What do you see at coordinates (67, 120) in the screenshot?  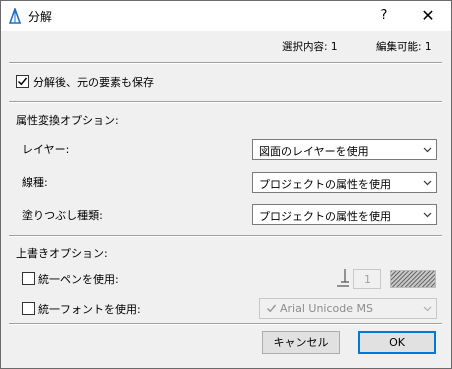 I see `attribute-options-heading: 属性変換オプション:` at bounding box center [67, 120].